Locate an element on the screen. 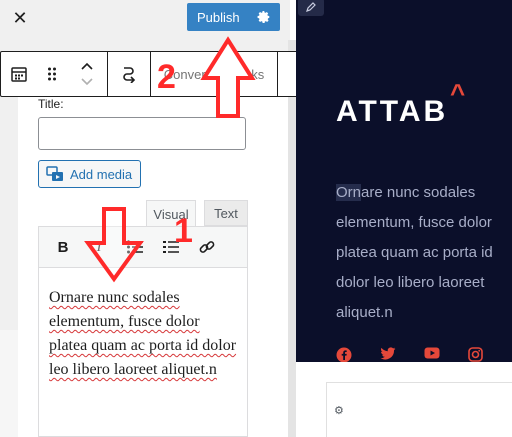 The height and width of the screenshot is (437, 512). edit-pencil-icon is located at coordinates (311, 8).